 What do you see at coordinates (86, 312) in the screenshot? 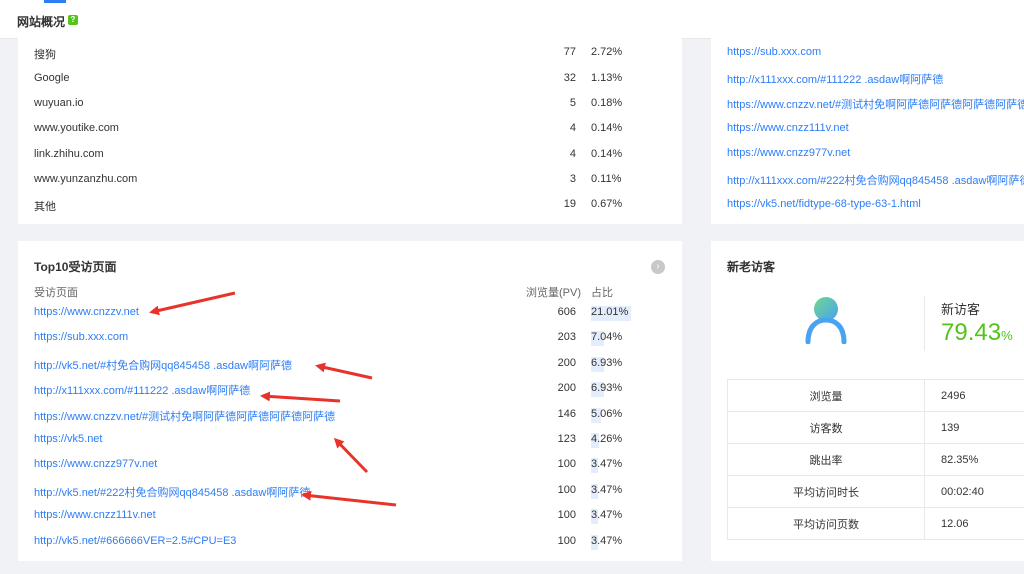
I see `top10-page-link: https://www.cnzzv.net` at bounding box center [86, 312].